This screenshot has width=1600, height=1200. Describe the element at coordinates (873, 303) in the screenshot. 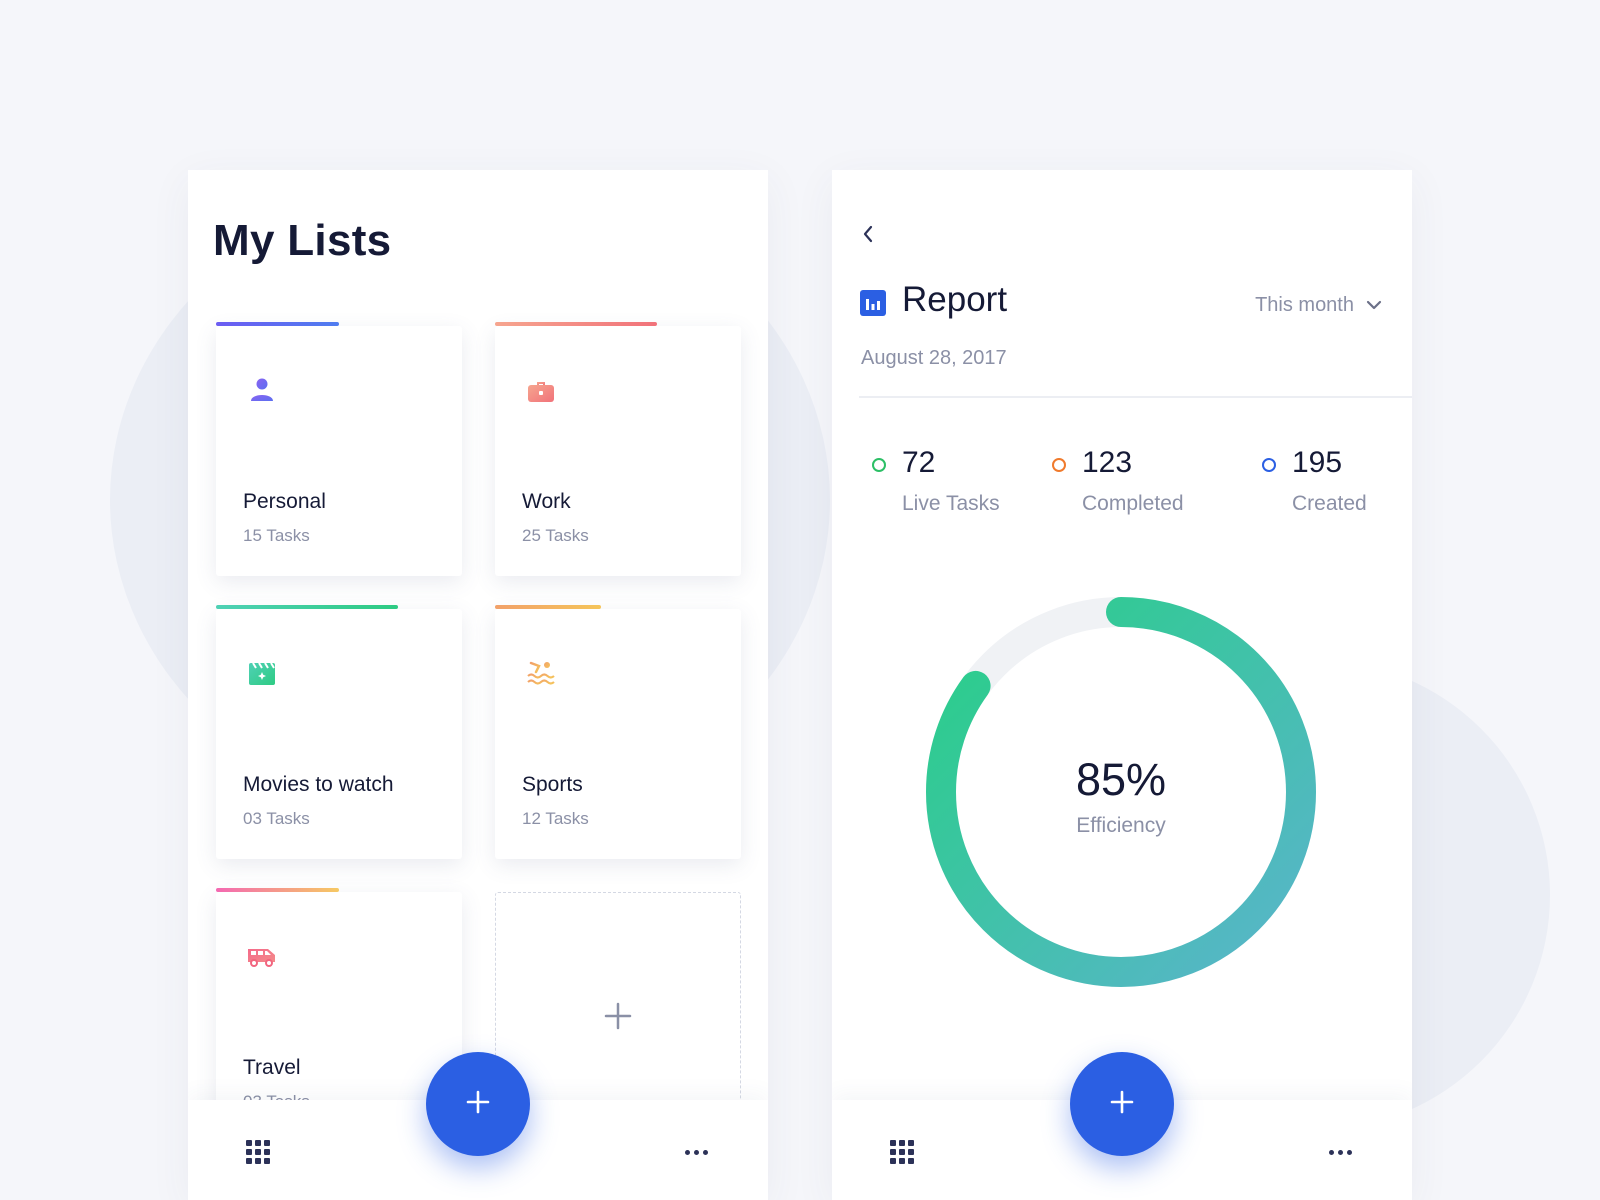

I see `bar-chart-icon` at that location.